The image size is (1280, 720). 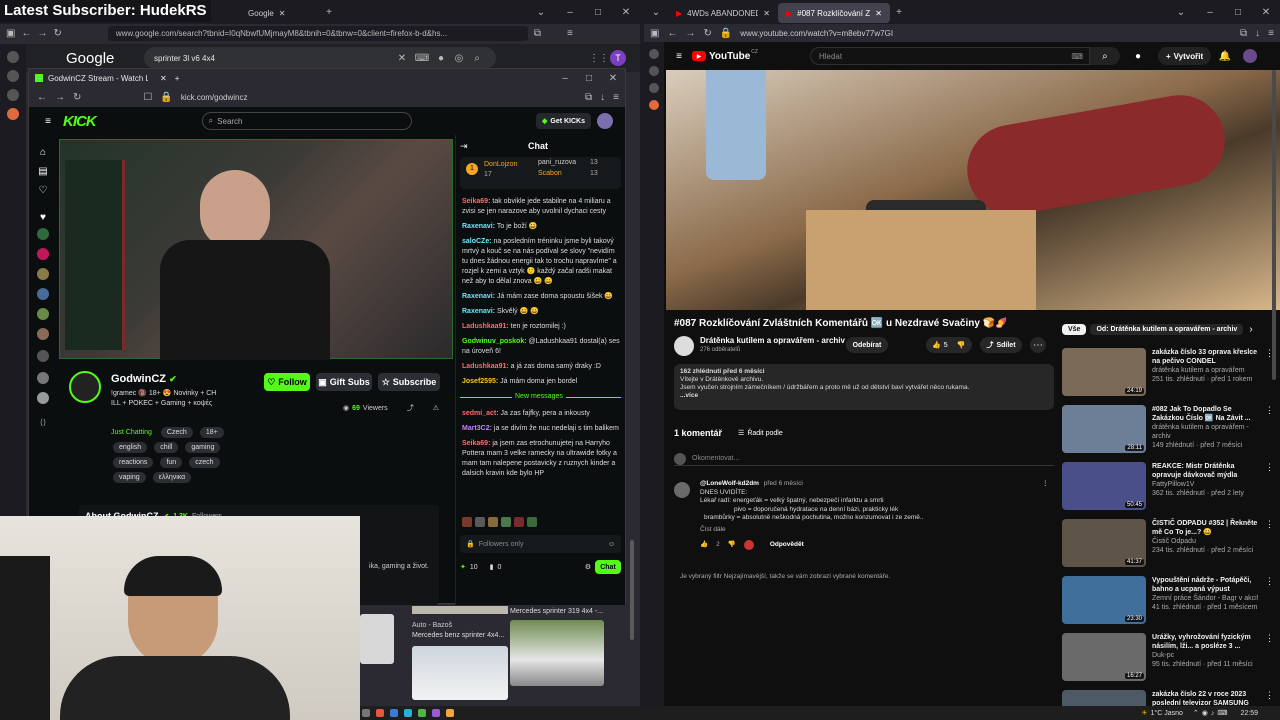 I want to click on avatar, so click(x=1250, y=56).